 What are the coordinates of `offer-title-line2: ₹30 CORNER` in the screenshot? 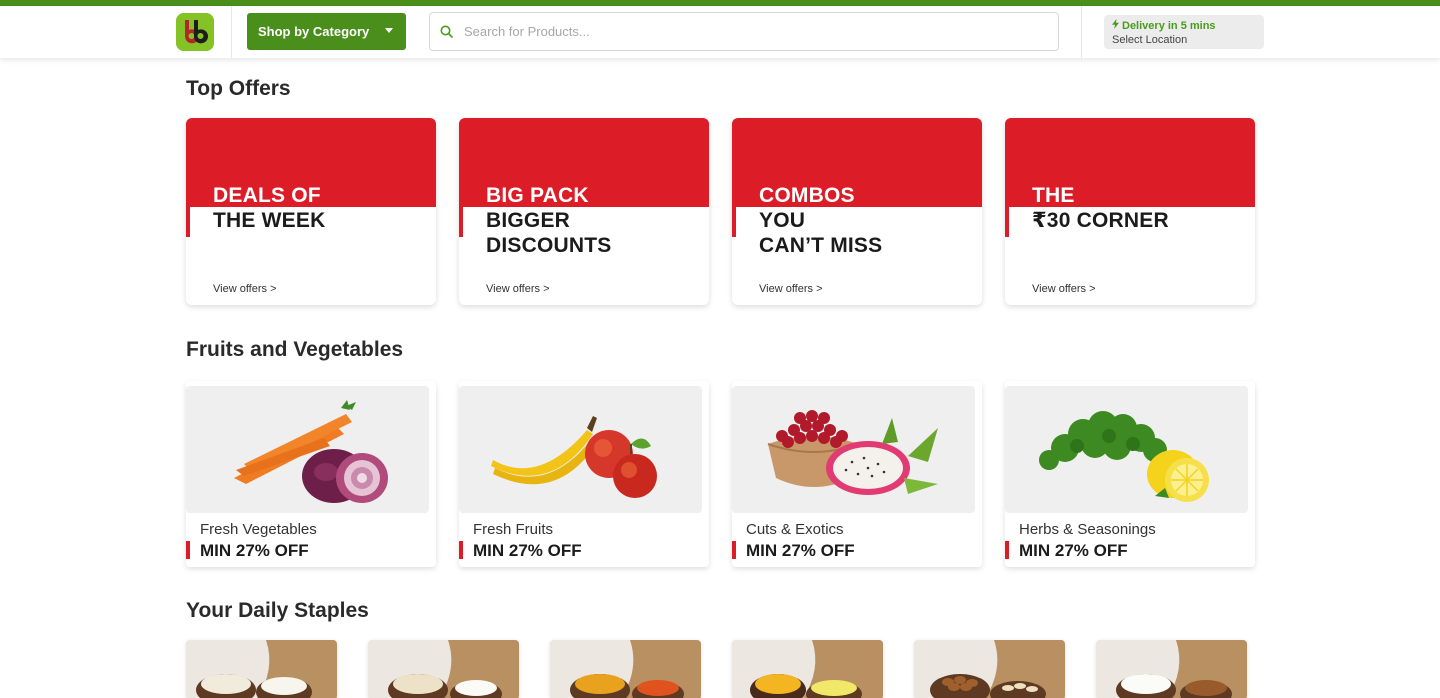 It's located at (1100, 220).